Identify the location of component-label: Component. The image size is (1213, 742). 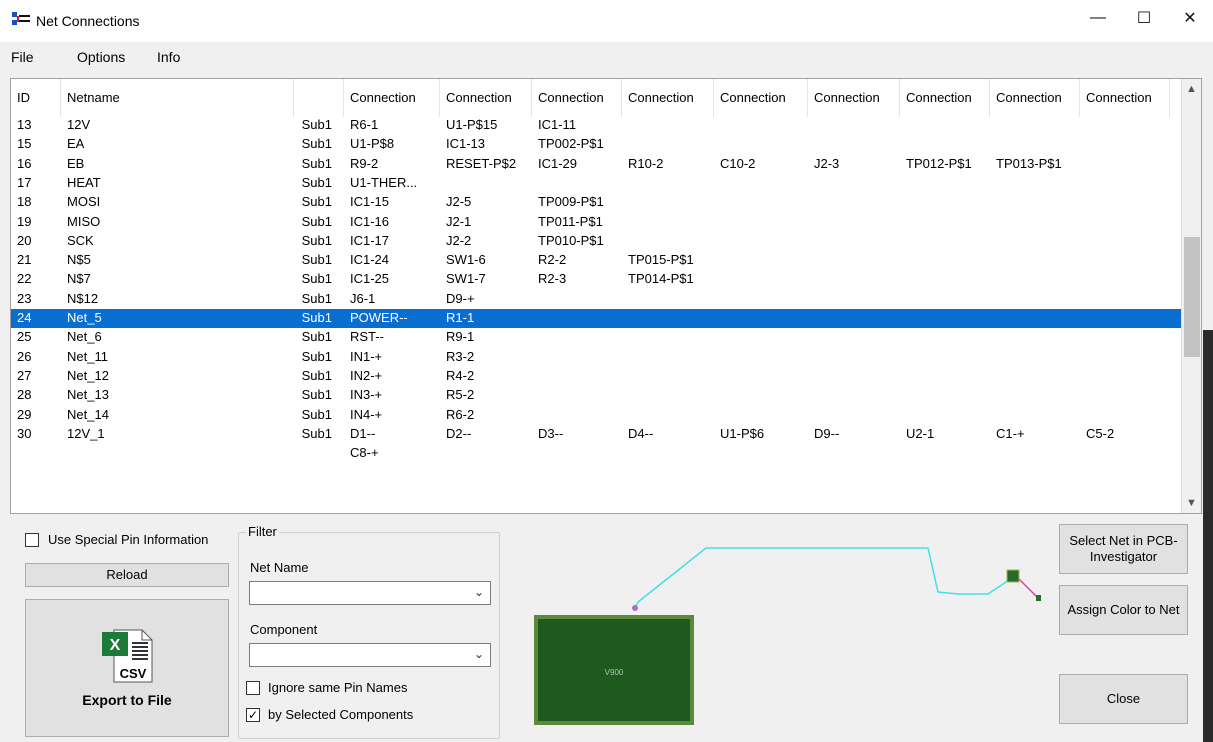
(284, 629).